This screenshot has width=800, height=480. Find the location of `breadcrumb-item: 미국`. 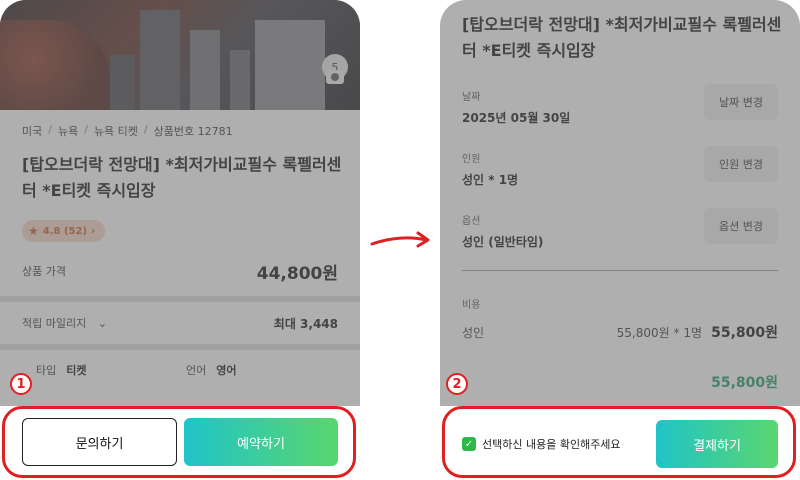

breadcrumb-item: 미국 is located at coordinates (32, 131).